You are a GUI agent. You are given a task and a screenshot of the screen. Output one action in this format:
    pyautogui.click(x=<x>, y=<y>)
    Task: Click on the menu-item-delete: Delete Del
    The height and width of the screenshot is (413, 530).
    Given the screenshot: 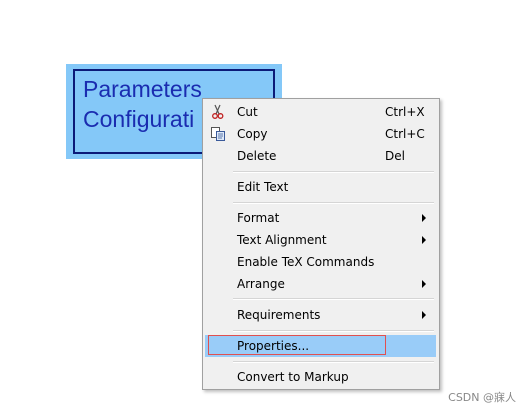 What is the action you would take?
    pyautogui.click(x=320, y=156)
    